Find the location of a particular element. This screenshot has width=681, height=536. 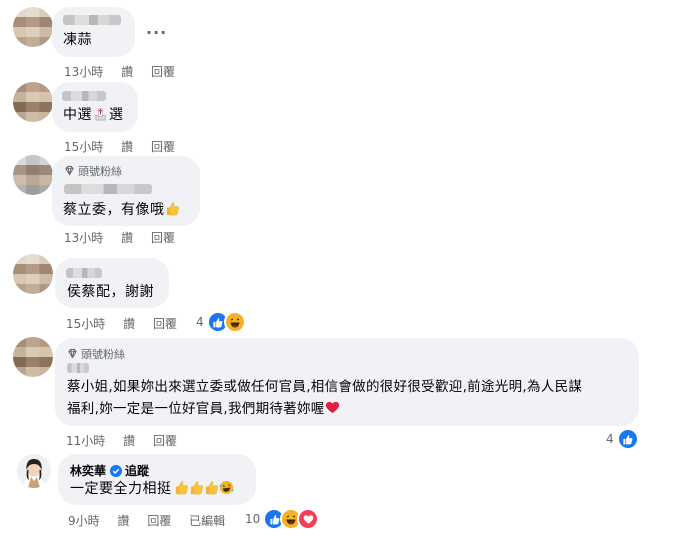

timestamp: 11小時 is located at coordinates (85, 440).